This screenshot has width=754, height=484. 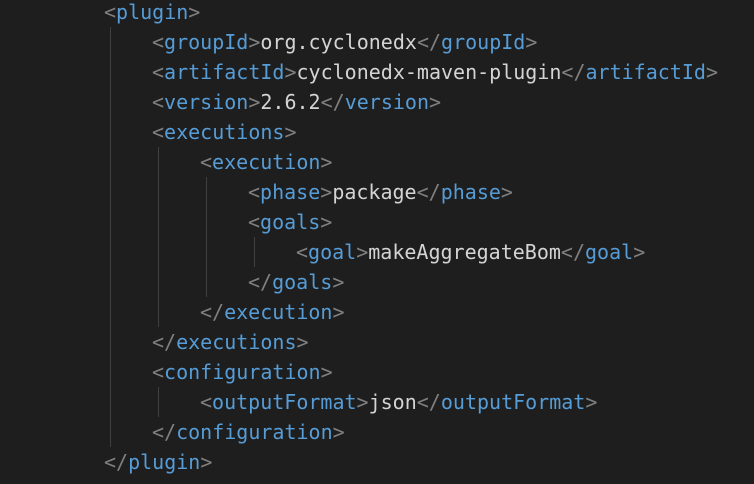 I want to click on end-tag-name: groupId, so click(x=483, y=42).